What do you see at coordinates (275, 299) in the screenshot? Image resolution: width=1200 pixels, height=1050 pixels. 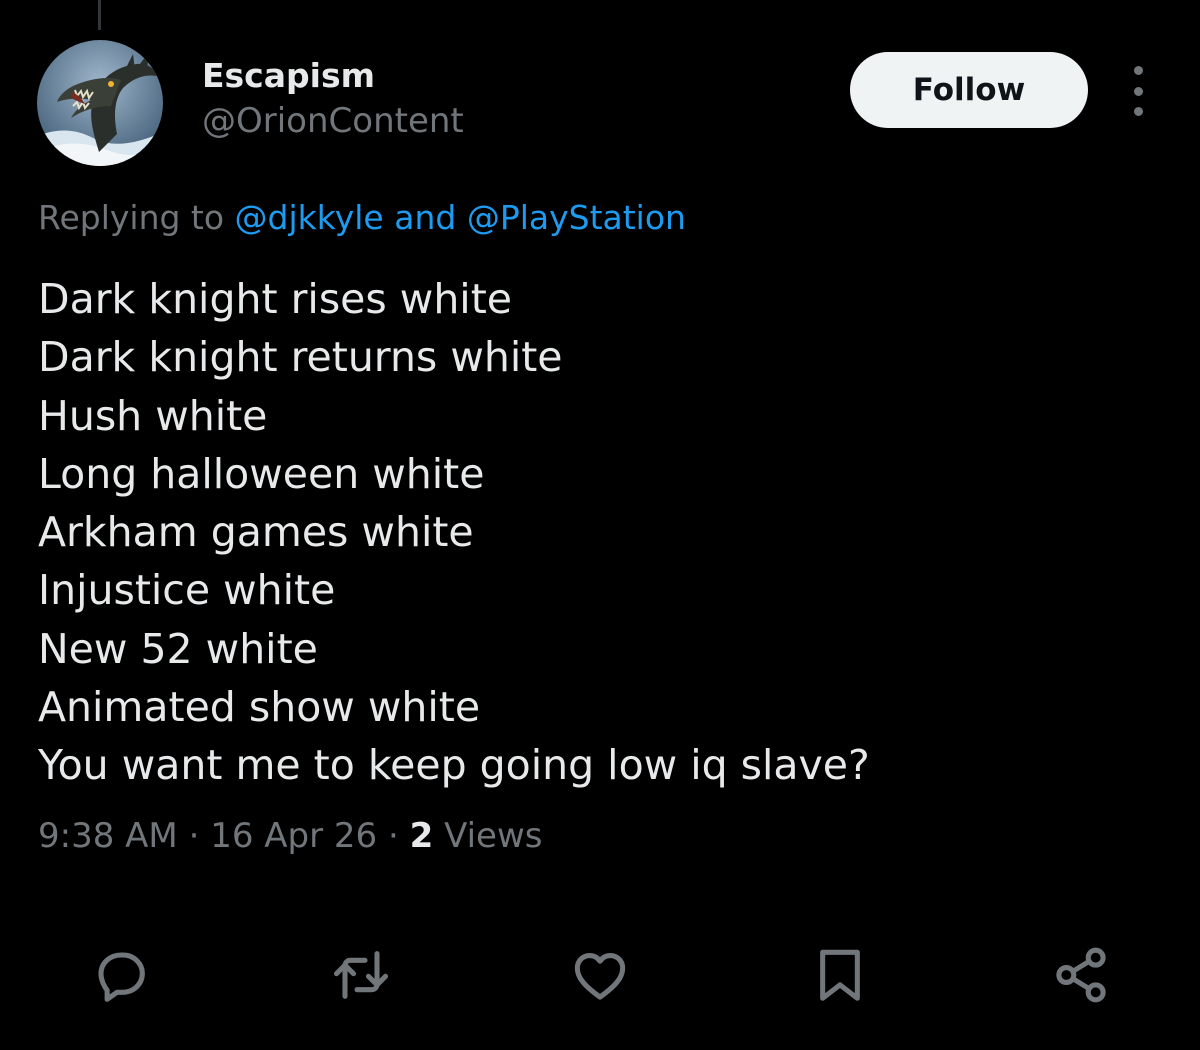 I see `tweet-line: Dark knight rises white` at bounding box center [275, 299].